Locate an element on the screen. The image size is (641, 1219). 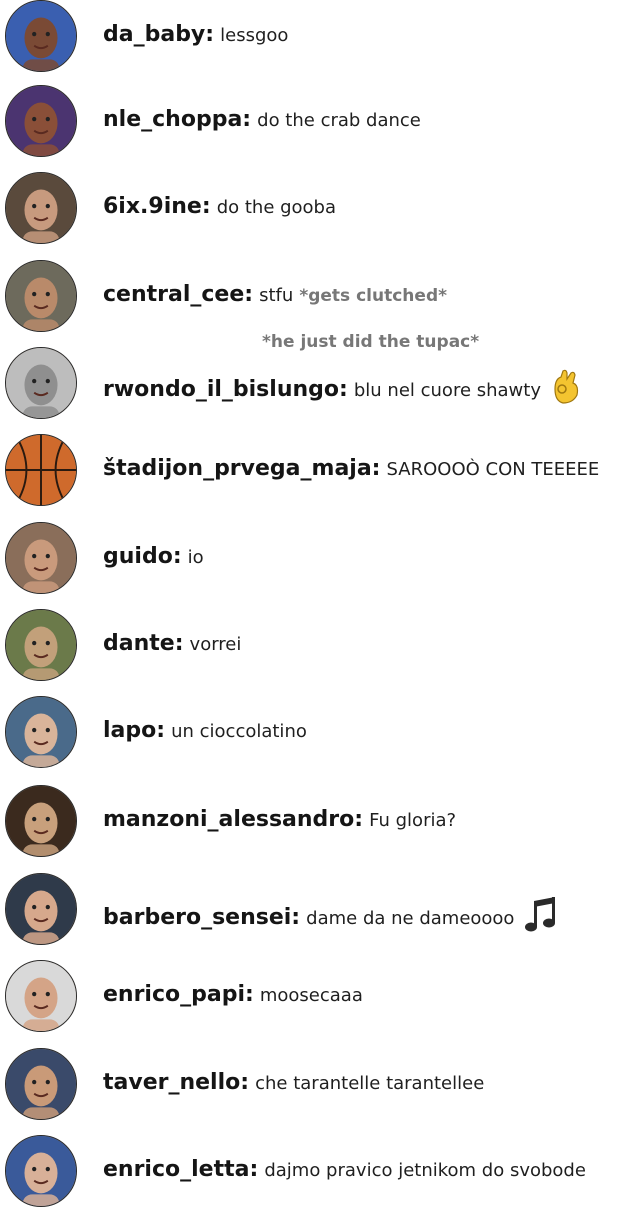
message-line: da_baby: lessgoo is located at coordinates (195, 35).